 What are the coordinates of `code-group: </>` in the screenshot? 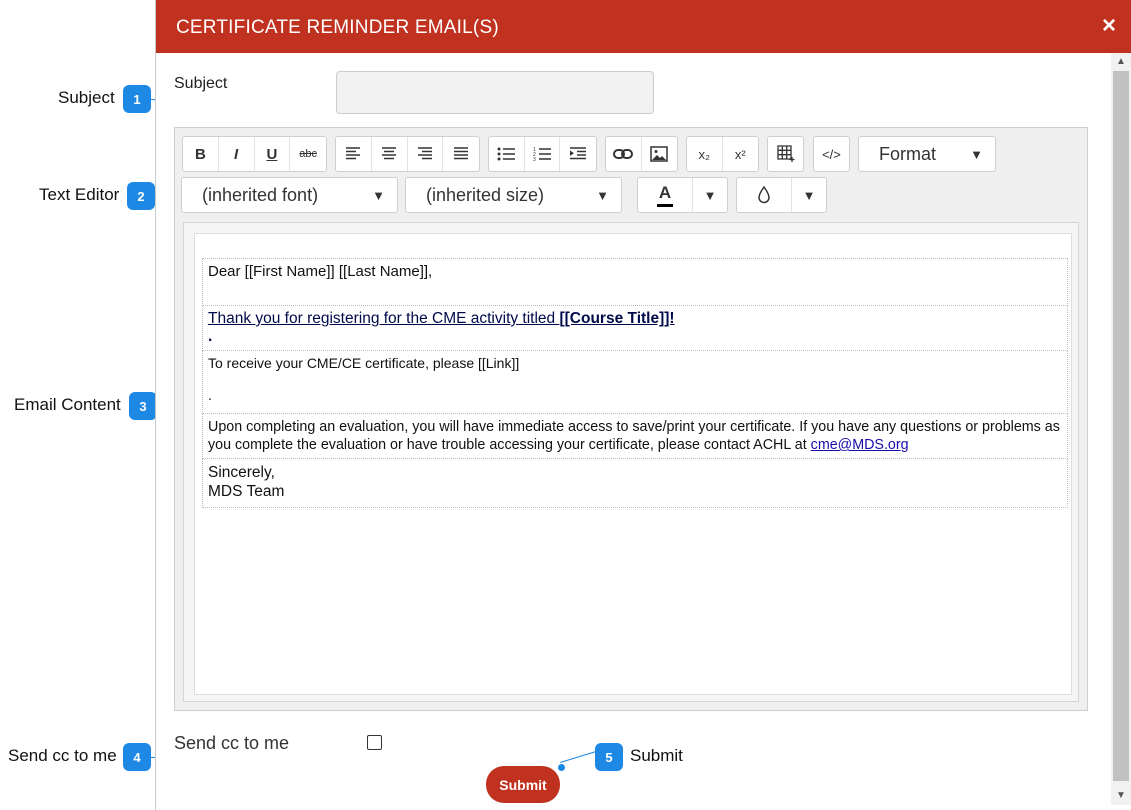 It's located at (831, 154).